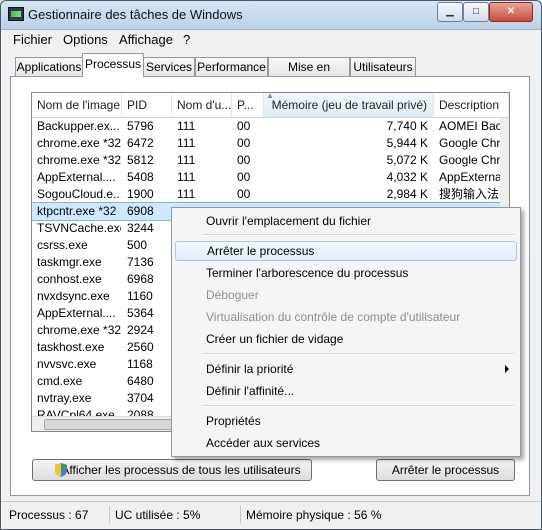 Image resolution: width=542 pixels, height=530 pixels. What do you see at coordinates (346, 251) in the screenshot?
I see `context-menu-item: Arrêter le processus` at bounding box center [346, 251].